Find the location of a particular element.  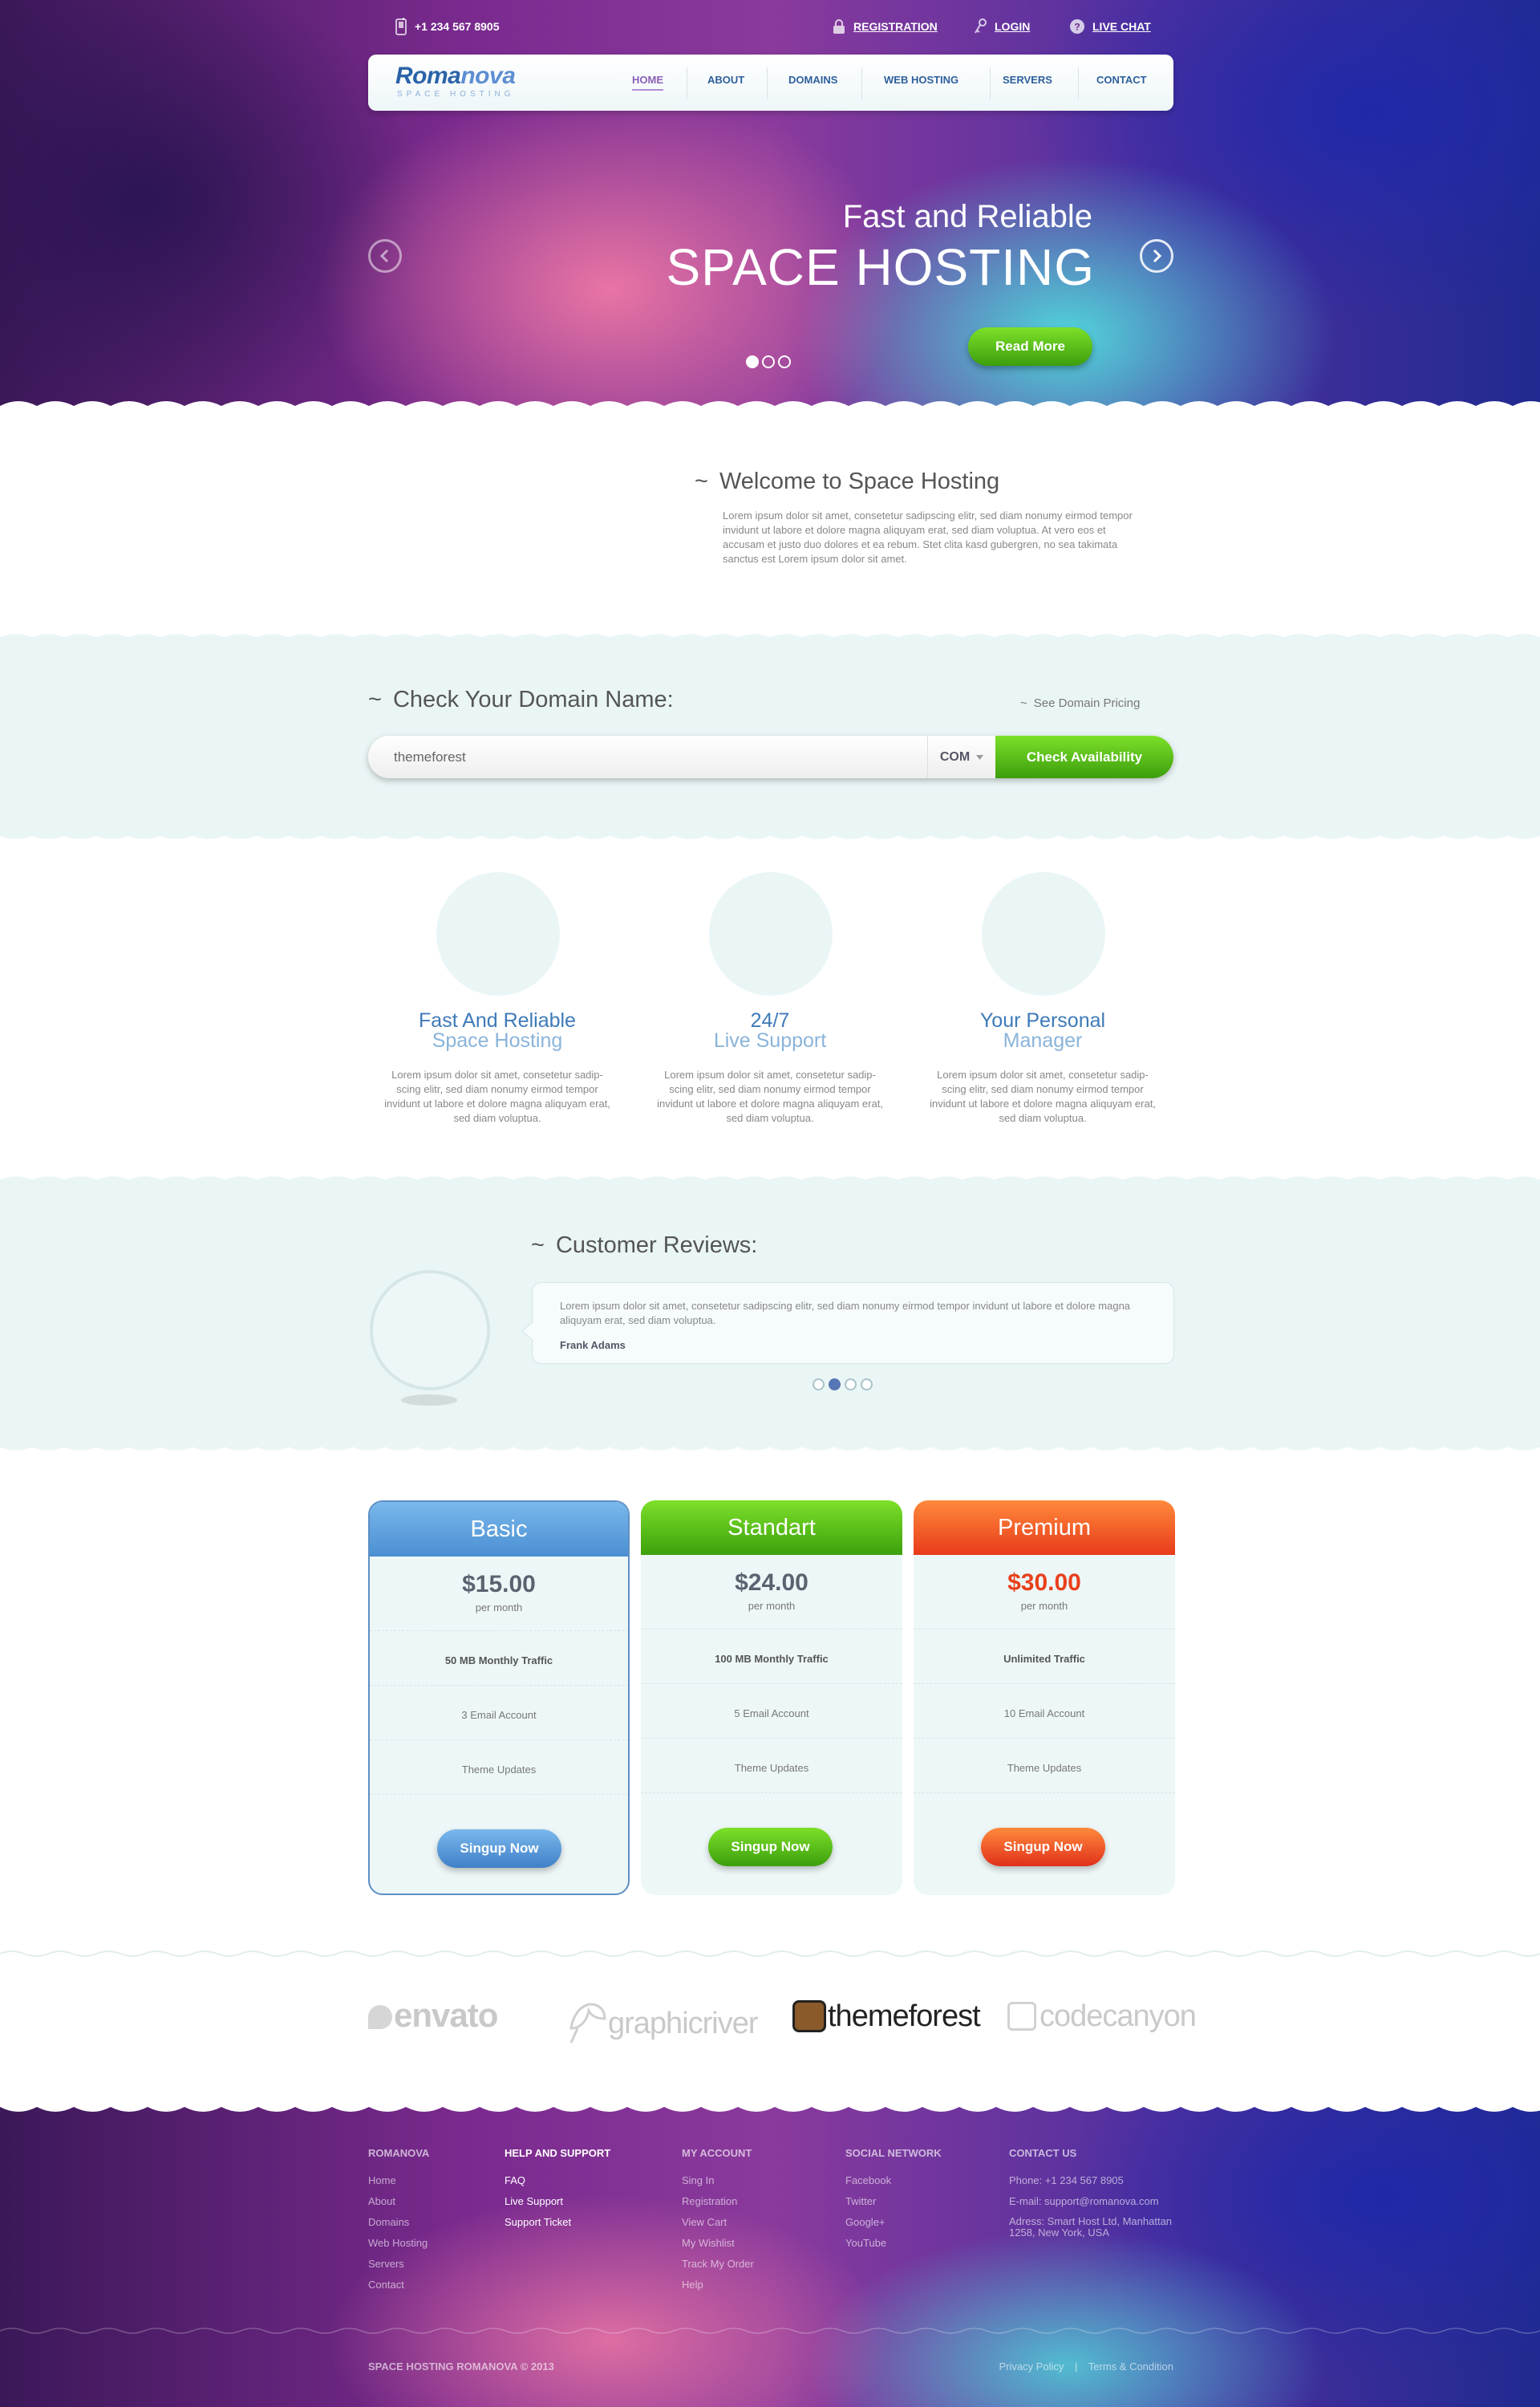

signup-button-basic: Singup Now is located at coordinates (499, 1849).